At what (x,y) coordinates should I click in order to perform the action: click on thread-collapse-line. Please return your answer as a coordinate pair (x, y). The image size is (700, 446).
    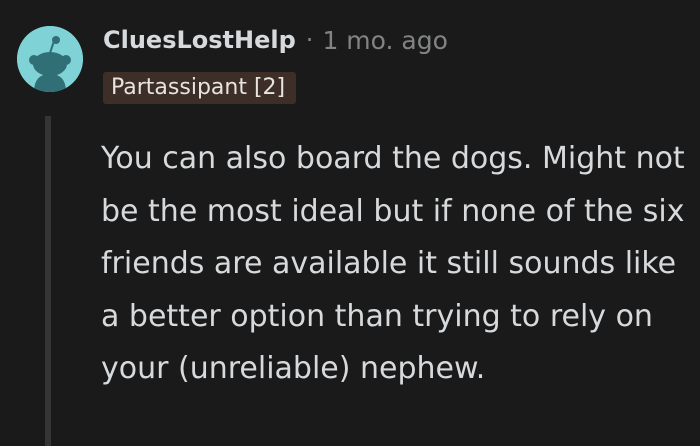
    Looking at the image, I should click on (48, 281).